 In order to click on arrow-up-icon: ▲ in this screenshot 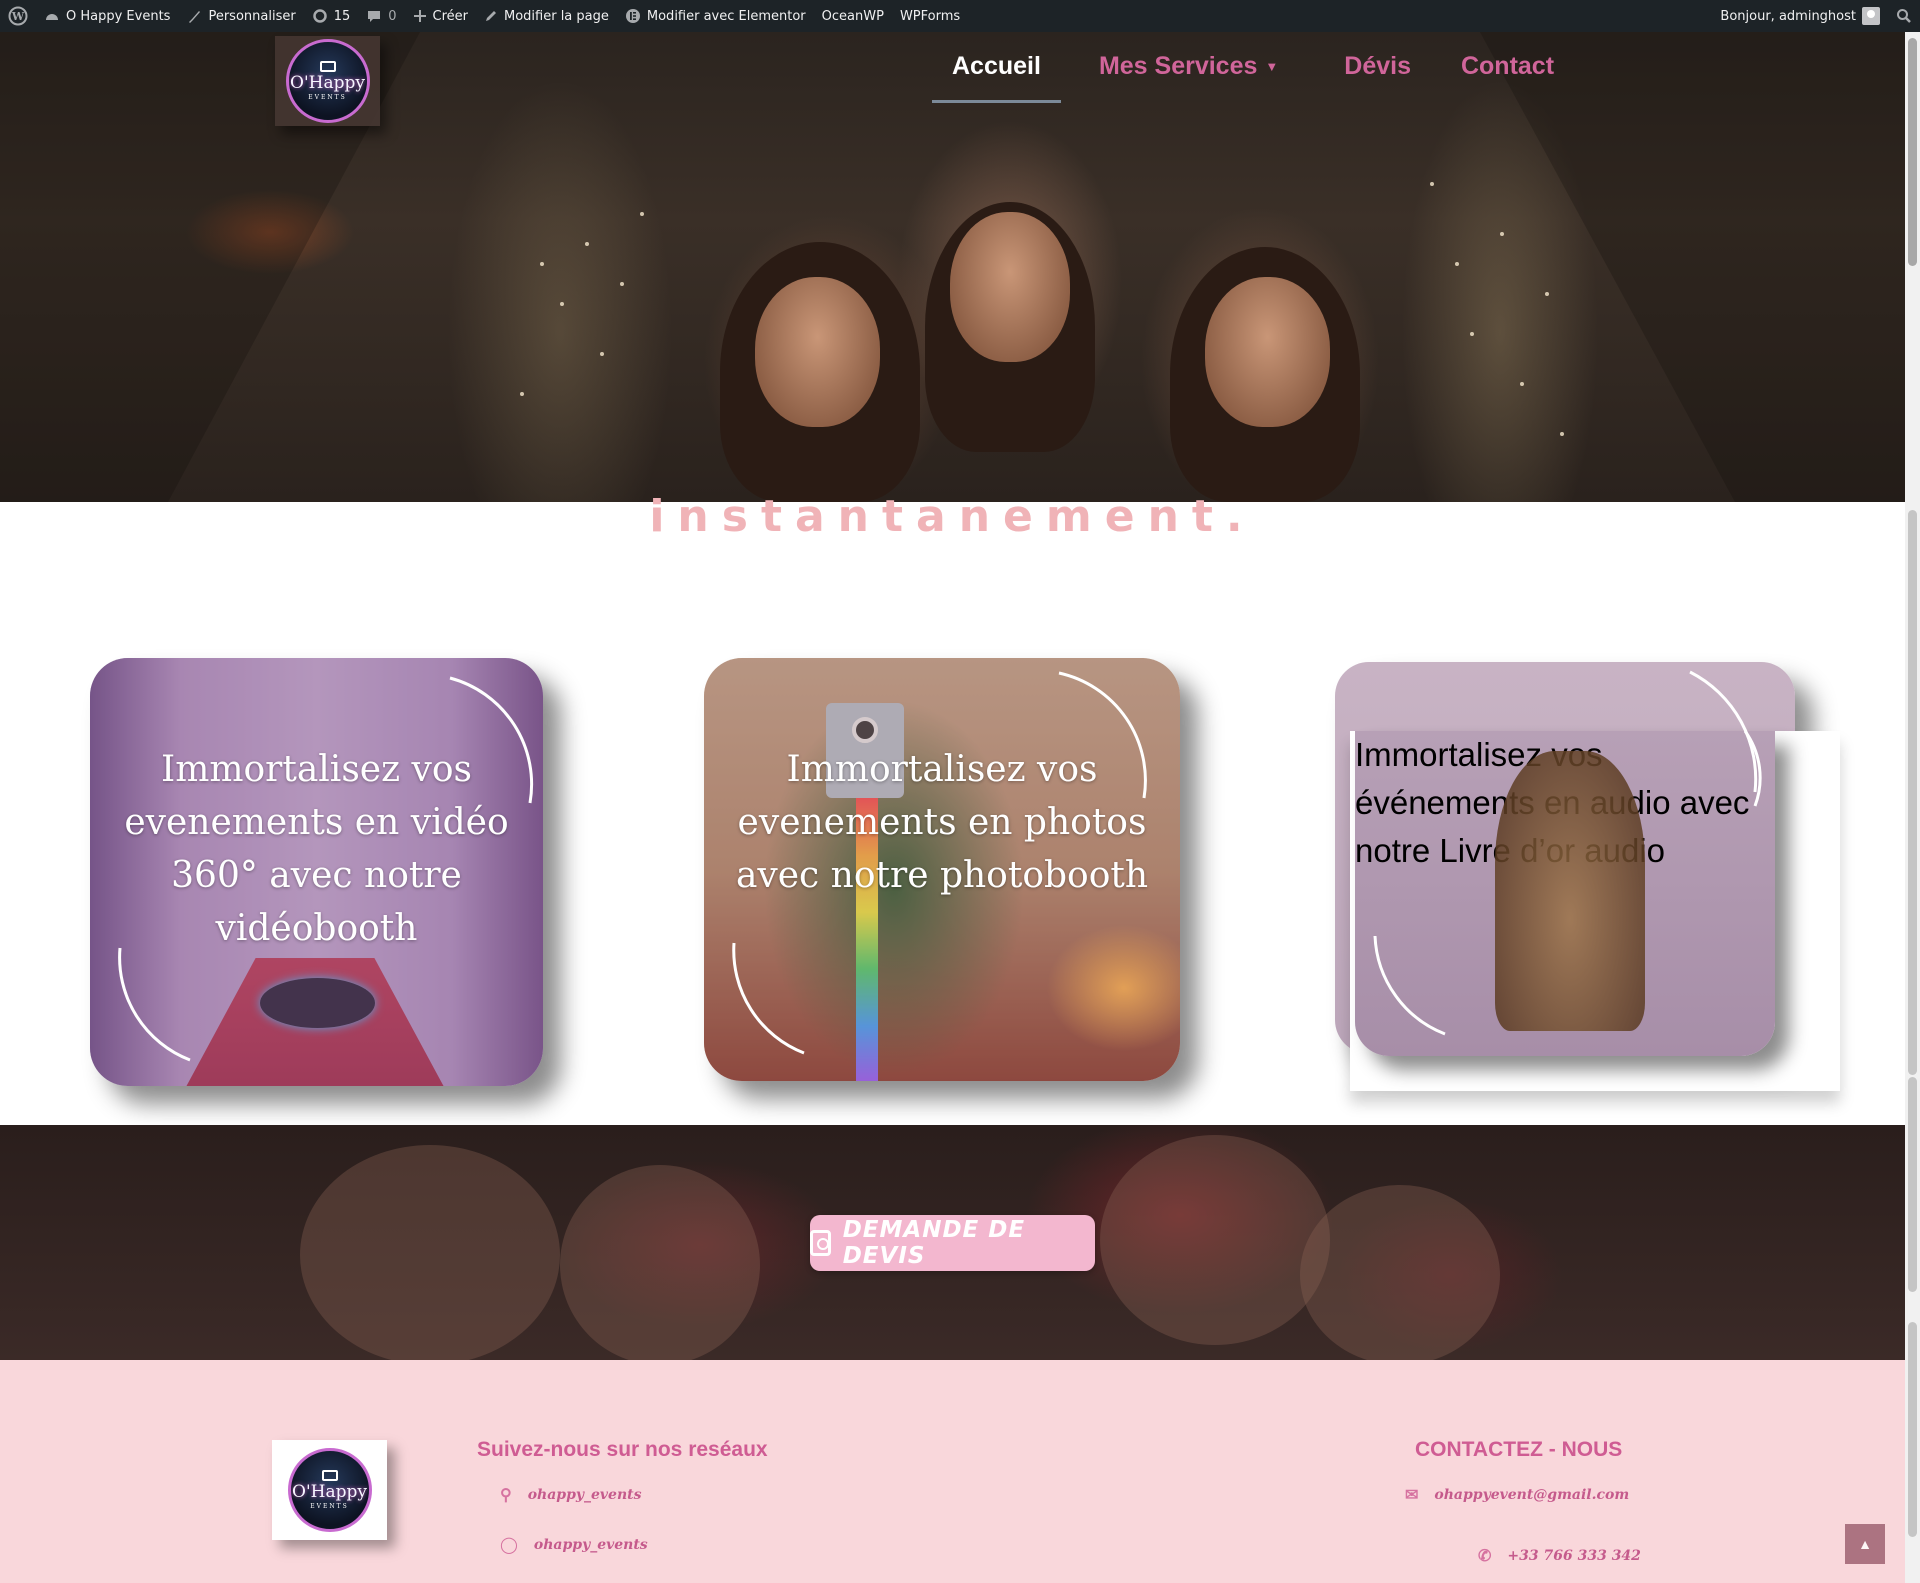, I will do `click(1865, 1544)`.